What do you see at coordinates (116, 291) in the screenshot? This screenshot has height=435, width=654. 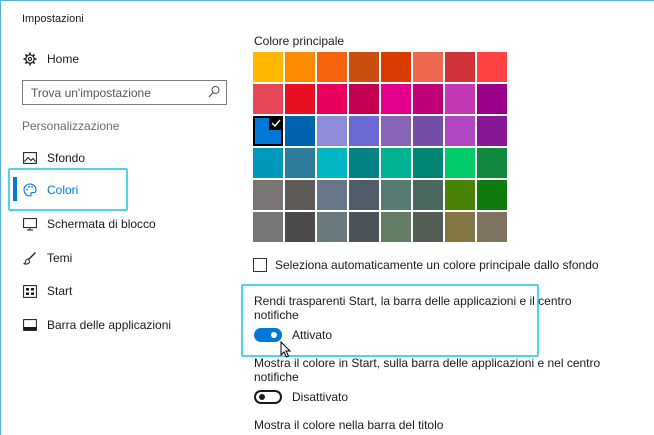 I see `sidebar-item-start: Start` at bounding box center [116, 291].